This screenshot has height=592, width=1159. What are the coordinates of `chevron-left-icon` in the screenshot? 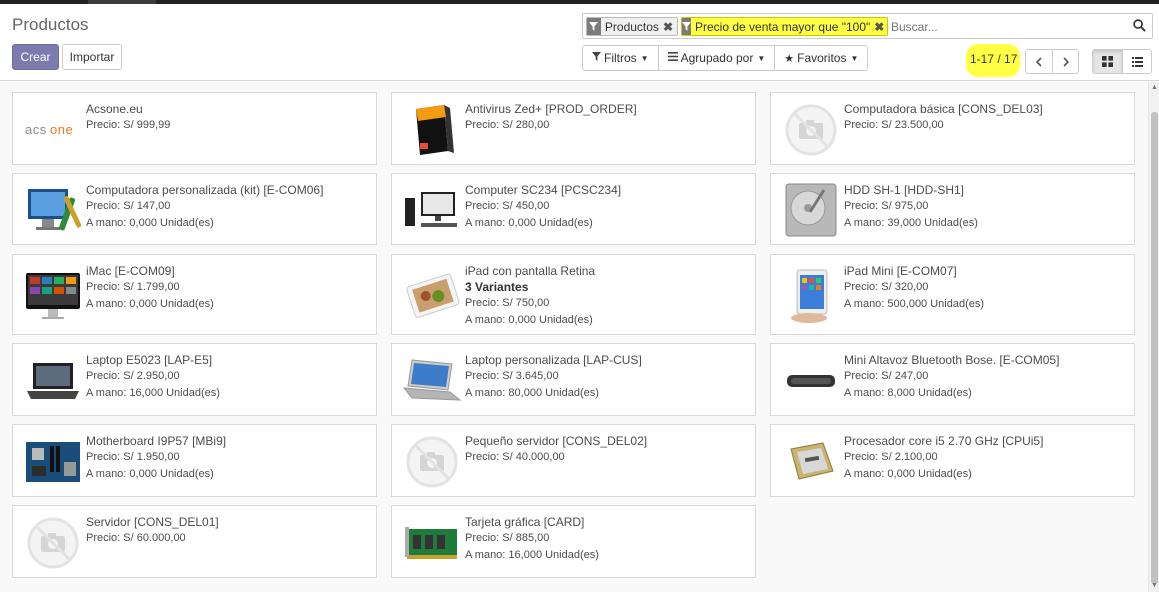 It's located at (1038, 61).